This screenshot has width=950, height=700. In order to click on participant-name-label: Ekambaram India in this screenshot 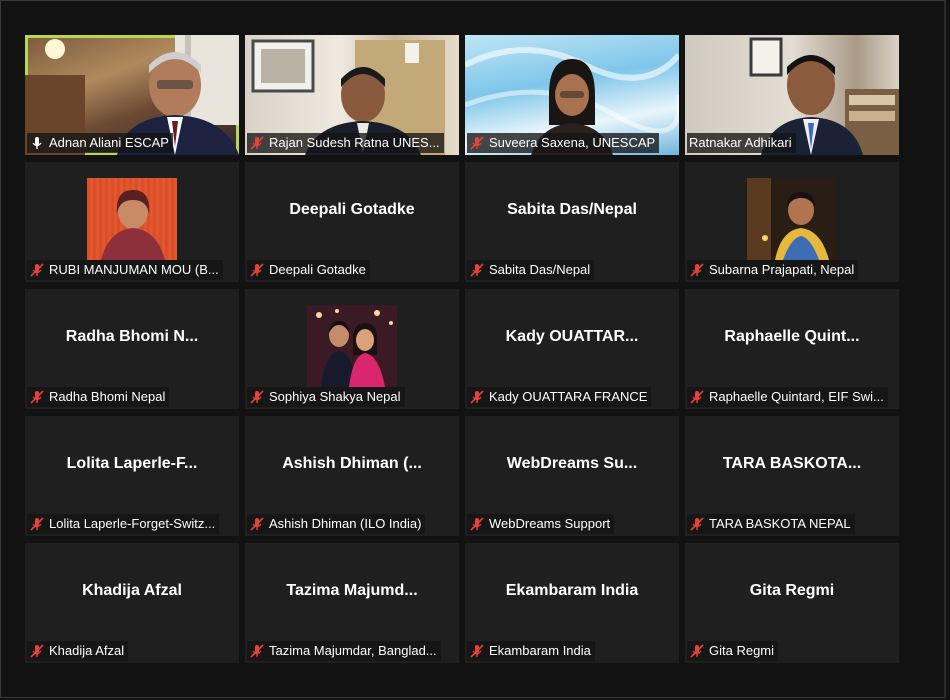, I will do `click(531, 651)`.